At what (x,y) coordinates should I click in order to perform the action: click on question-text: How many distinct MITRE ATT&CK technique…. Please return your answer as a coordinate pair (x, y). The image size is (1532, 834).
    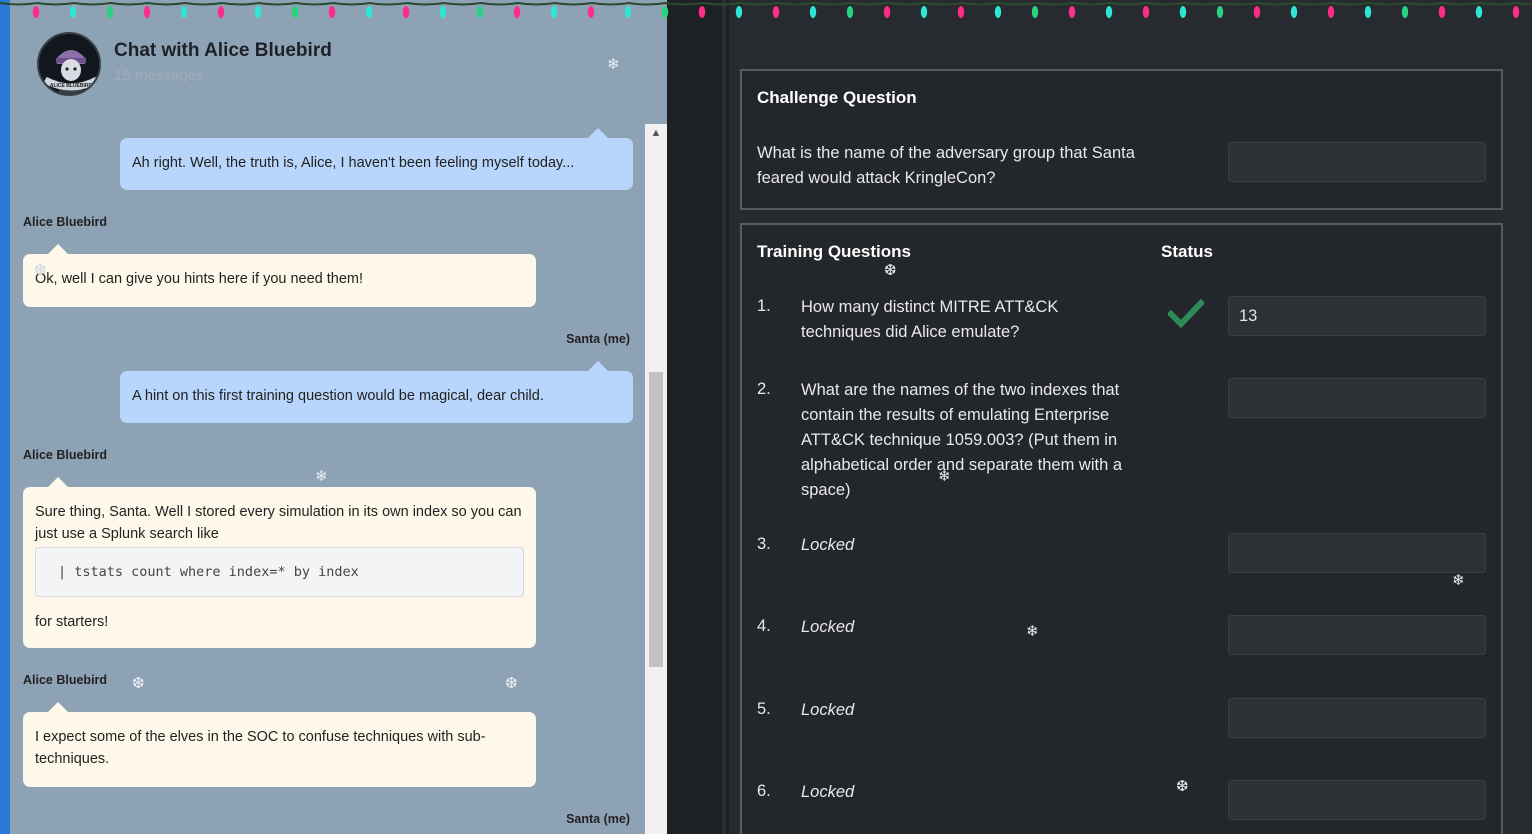
    Looking at the image, I should click on (930, 319).